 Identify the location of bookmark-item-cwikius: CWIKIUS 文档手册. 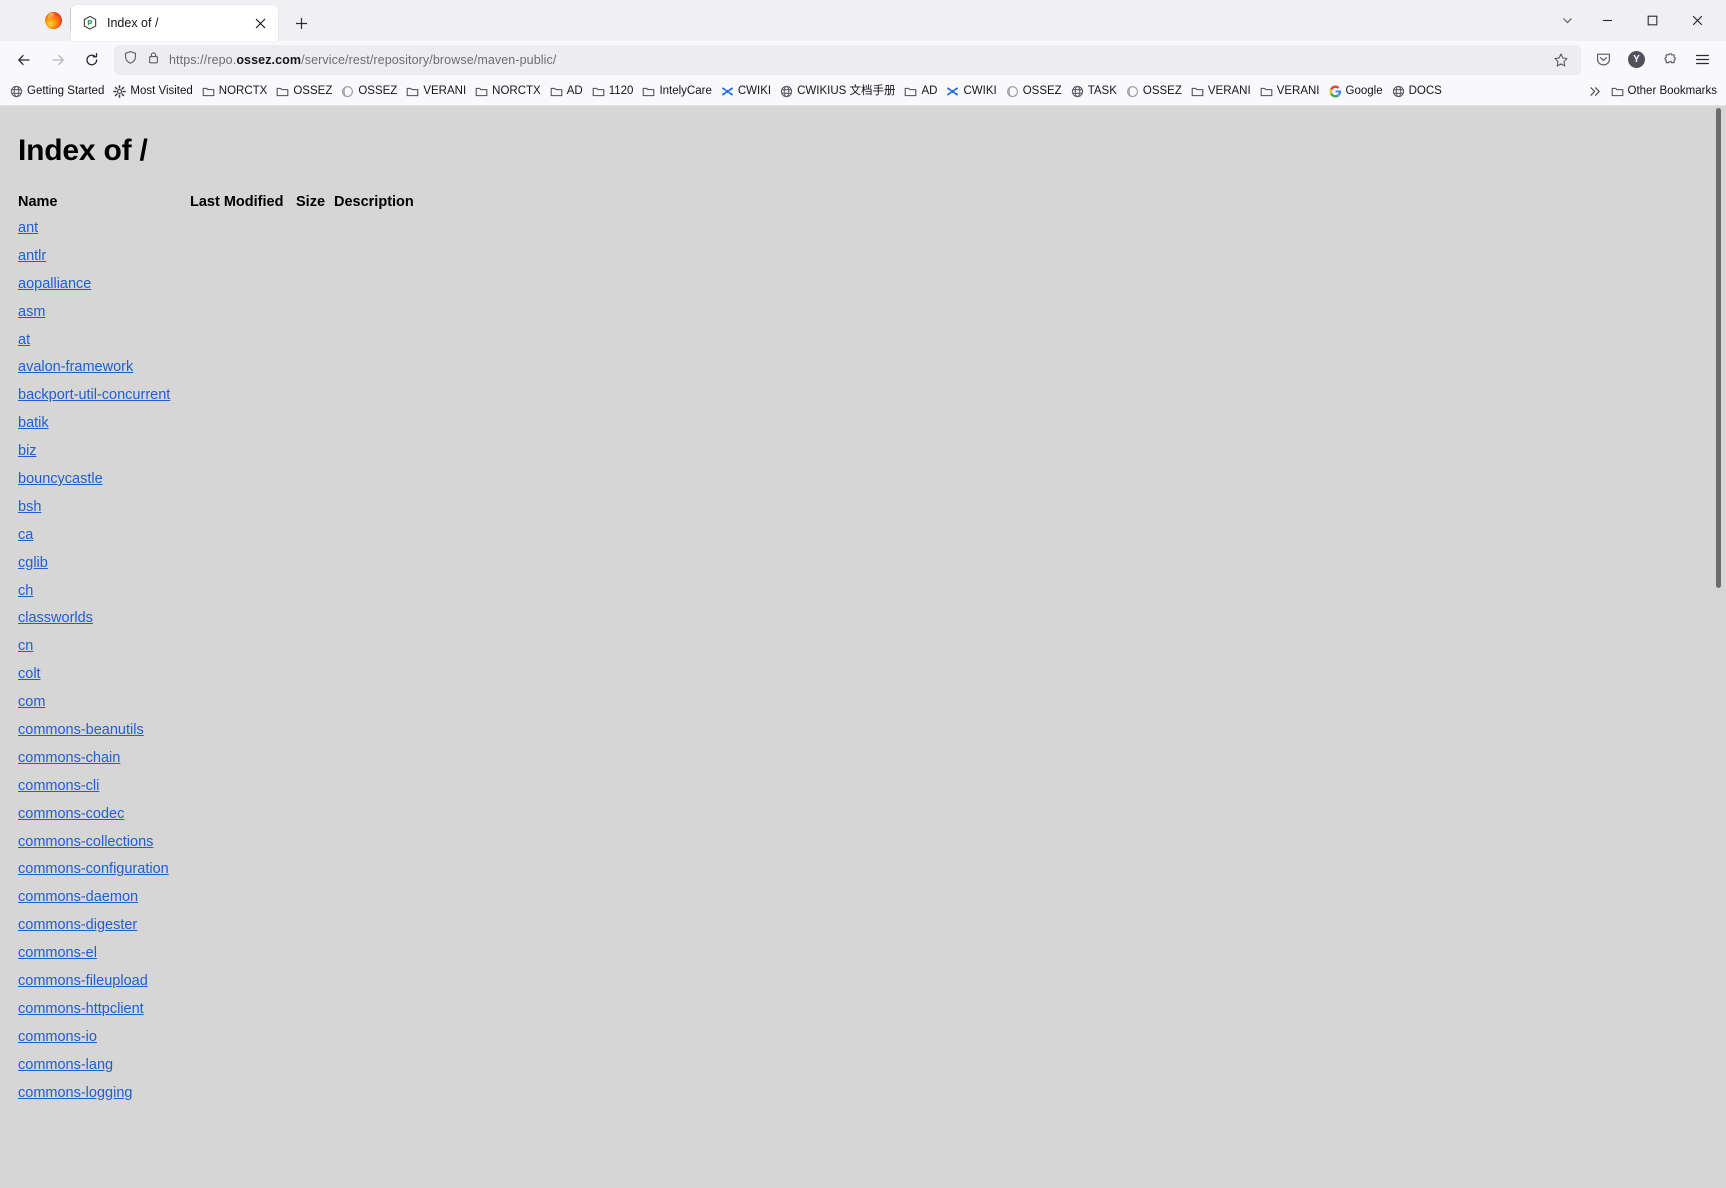
(838, 91).